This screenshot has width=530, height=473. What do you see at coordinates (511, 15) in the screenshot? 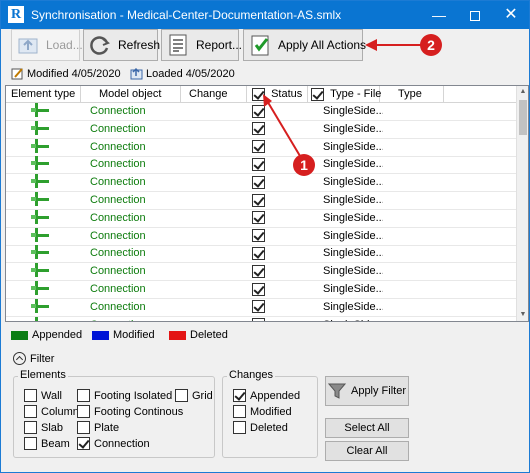
I see `close-button: ✕` at bounding box center [511, 15].